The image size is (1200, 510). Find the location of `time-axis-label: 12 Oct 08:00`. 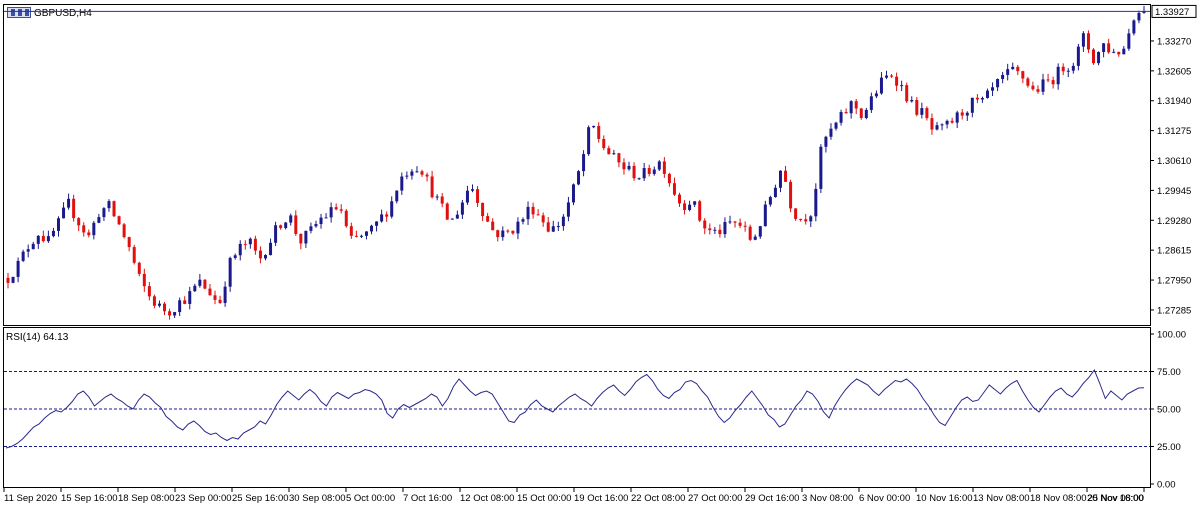

time-axis-label: 12 Oct 08:00 is located at coordinates (487, 498).